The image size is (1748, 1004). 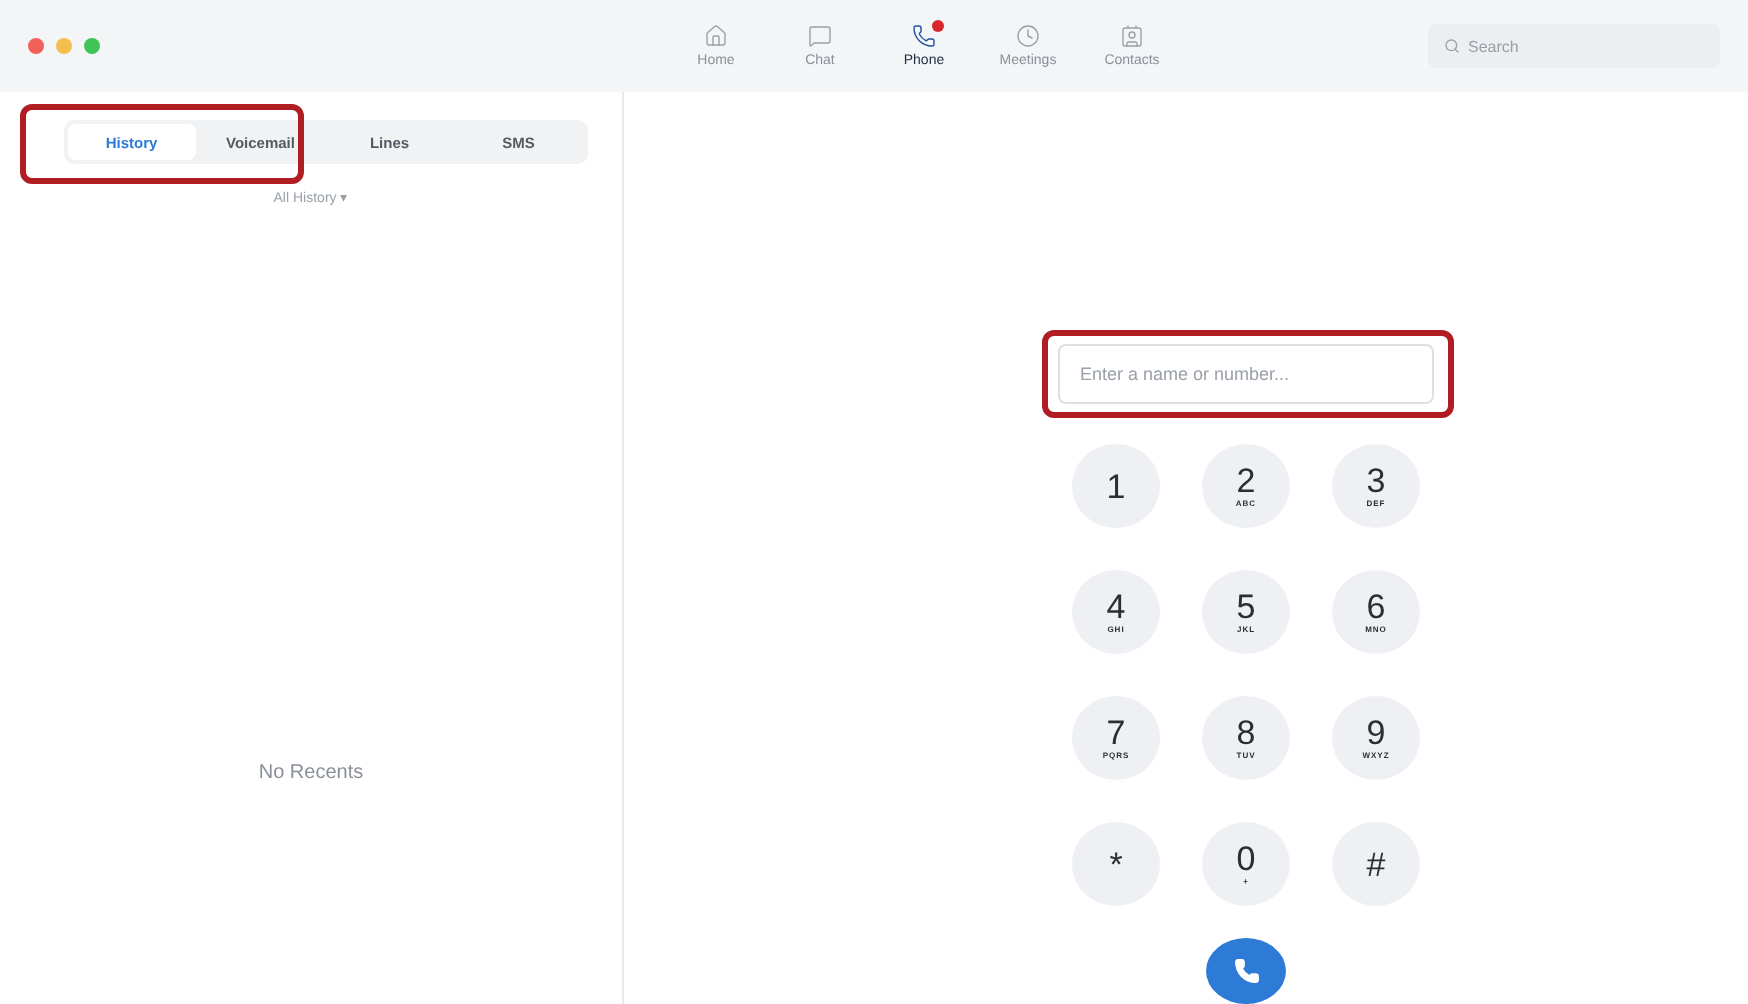 I want to click on contacts-icon, so click(x=1132, y=36).